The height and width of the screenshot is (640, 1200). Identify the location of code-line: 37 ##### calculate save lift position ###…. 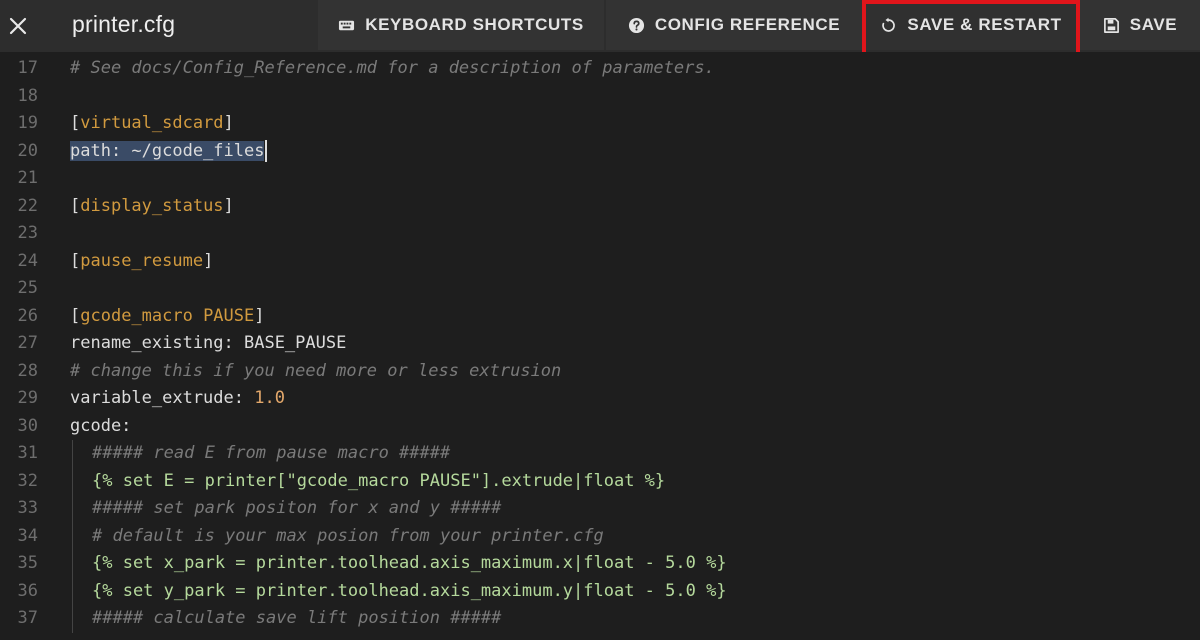
(600, 619).